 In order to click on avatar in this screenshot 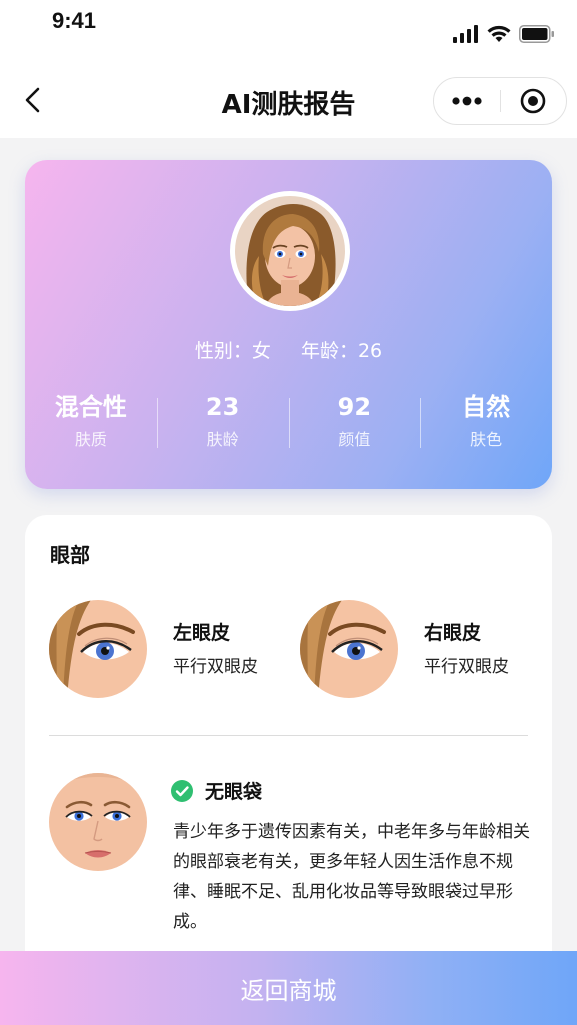, I will do `click(290, 251)`.